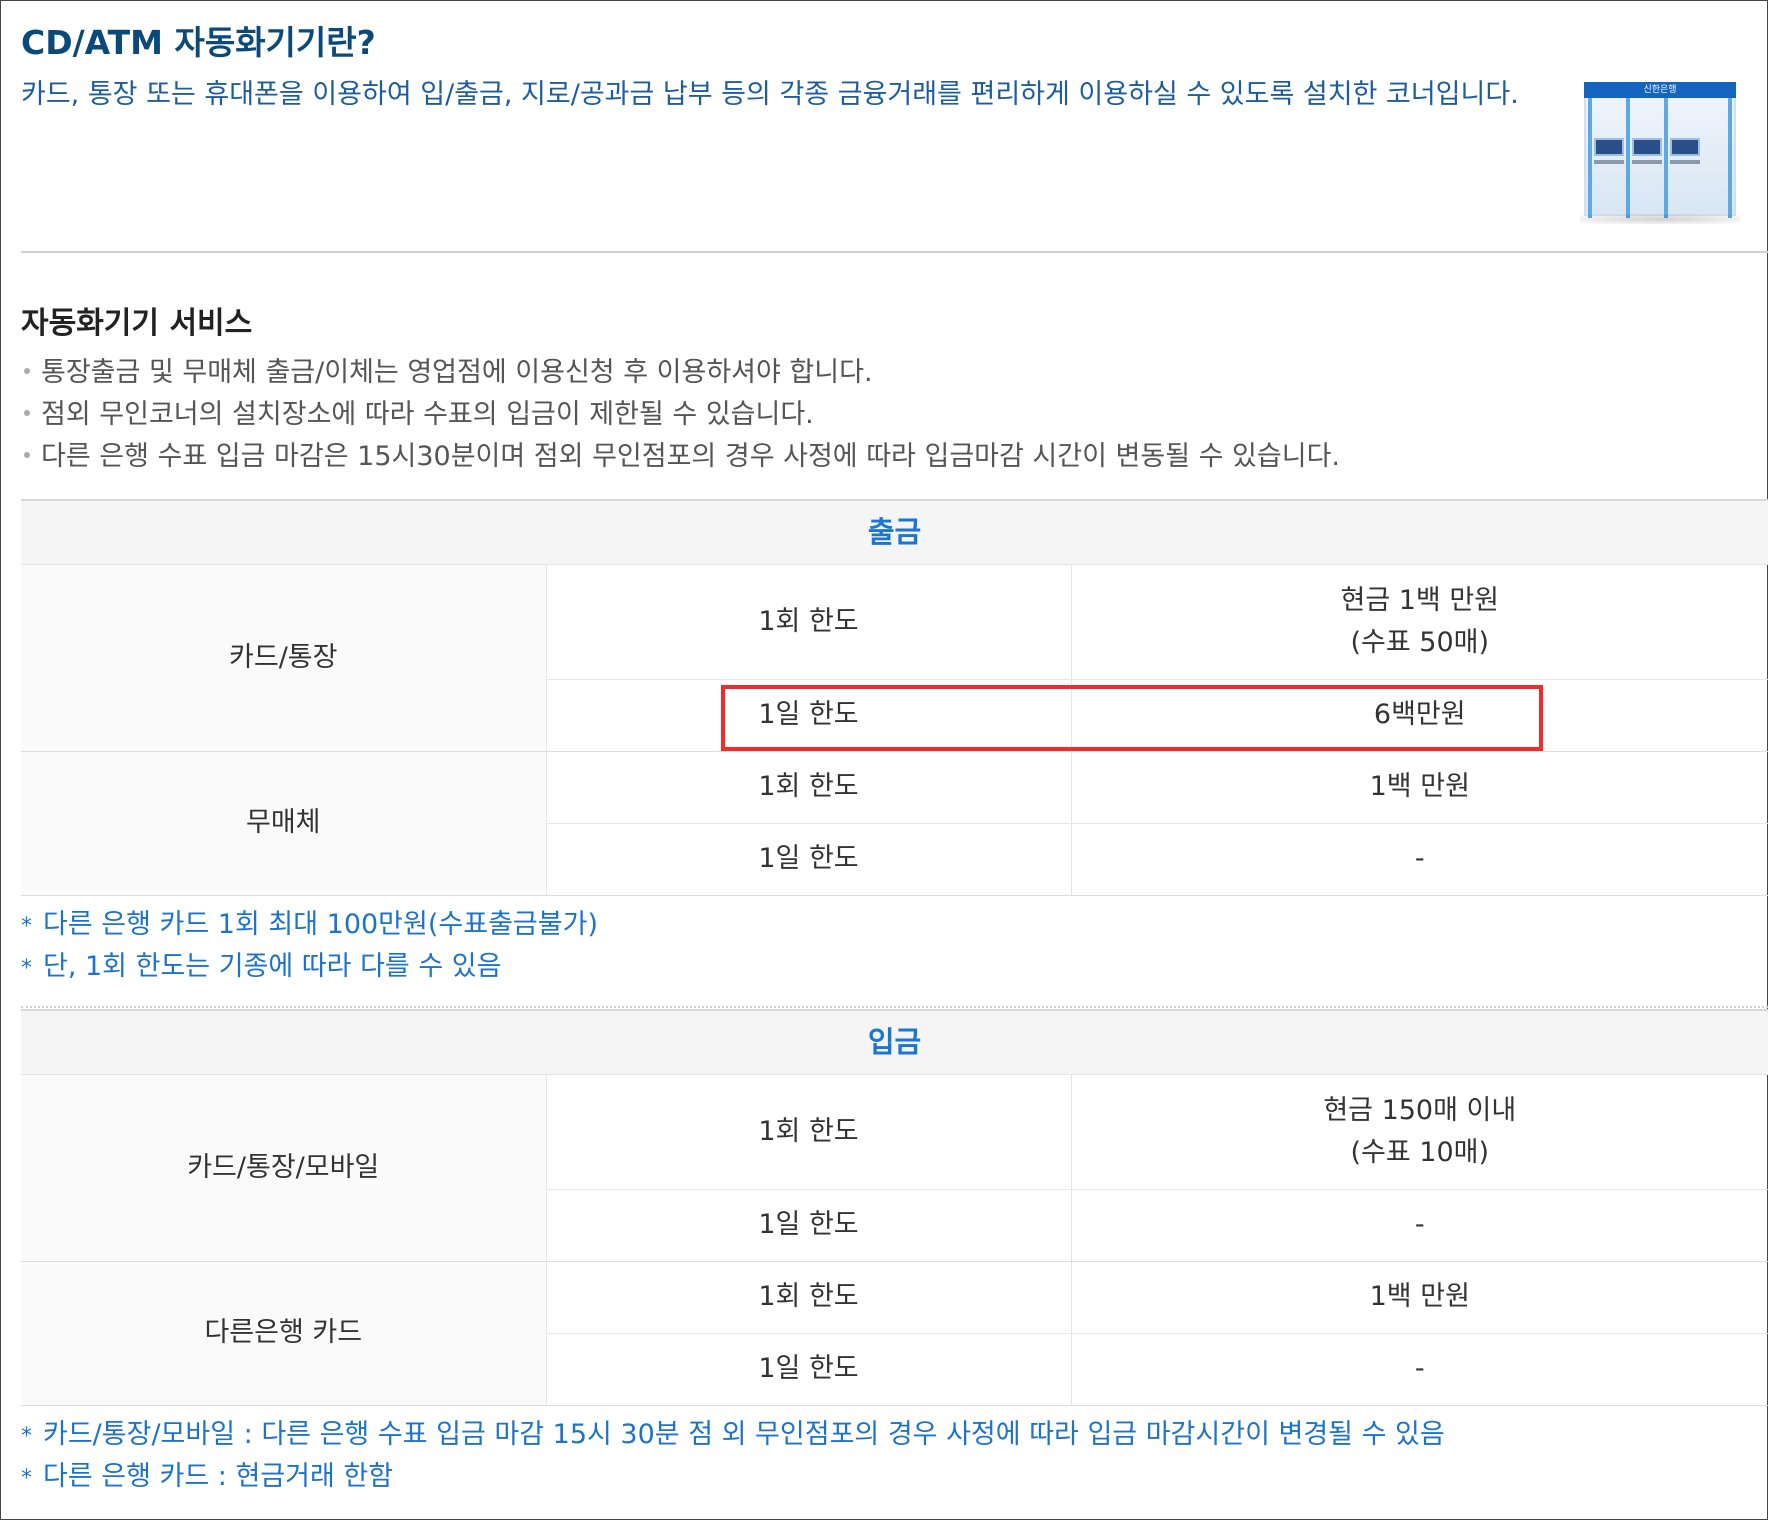 The height and width of the screenshot is (1520, 1768). What do you see at coordinates (1420, 600) in the screenshot?
I see `limit-value-line: 현금 1백 만원` at bounding box center [1420, 600].